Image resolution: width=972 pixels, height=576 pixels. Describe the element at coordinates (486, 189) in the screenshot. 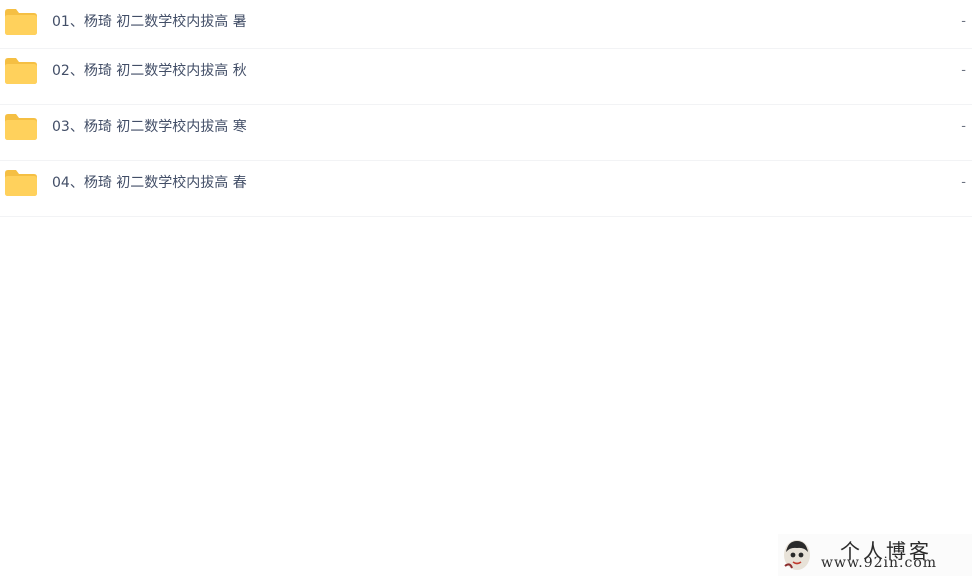

I see `list-item: 04、杨琦 初二数学校内拔高 春 -` at that location.